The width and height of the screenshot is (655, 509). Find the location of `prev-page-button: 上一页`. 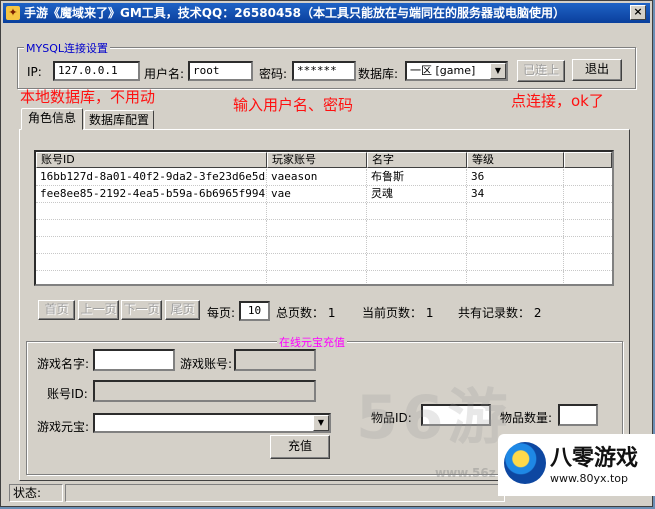

prev-page-button: 上一页 is located at coordinates (98, 310).